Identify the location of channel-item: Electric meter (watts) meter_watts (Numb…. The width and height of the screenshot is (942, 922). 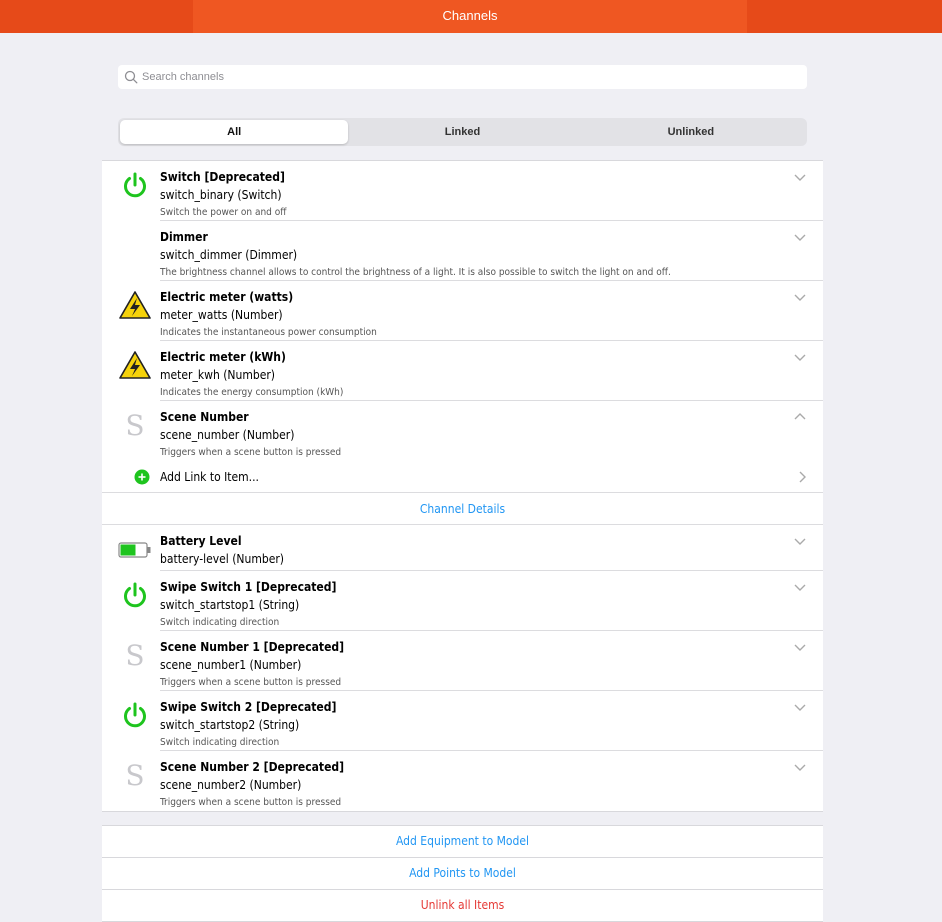
(462, 311).